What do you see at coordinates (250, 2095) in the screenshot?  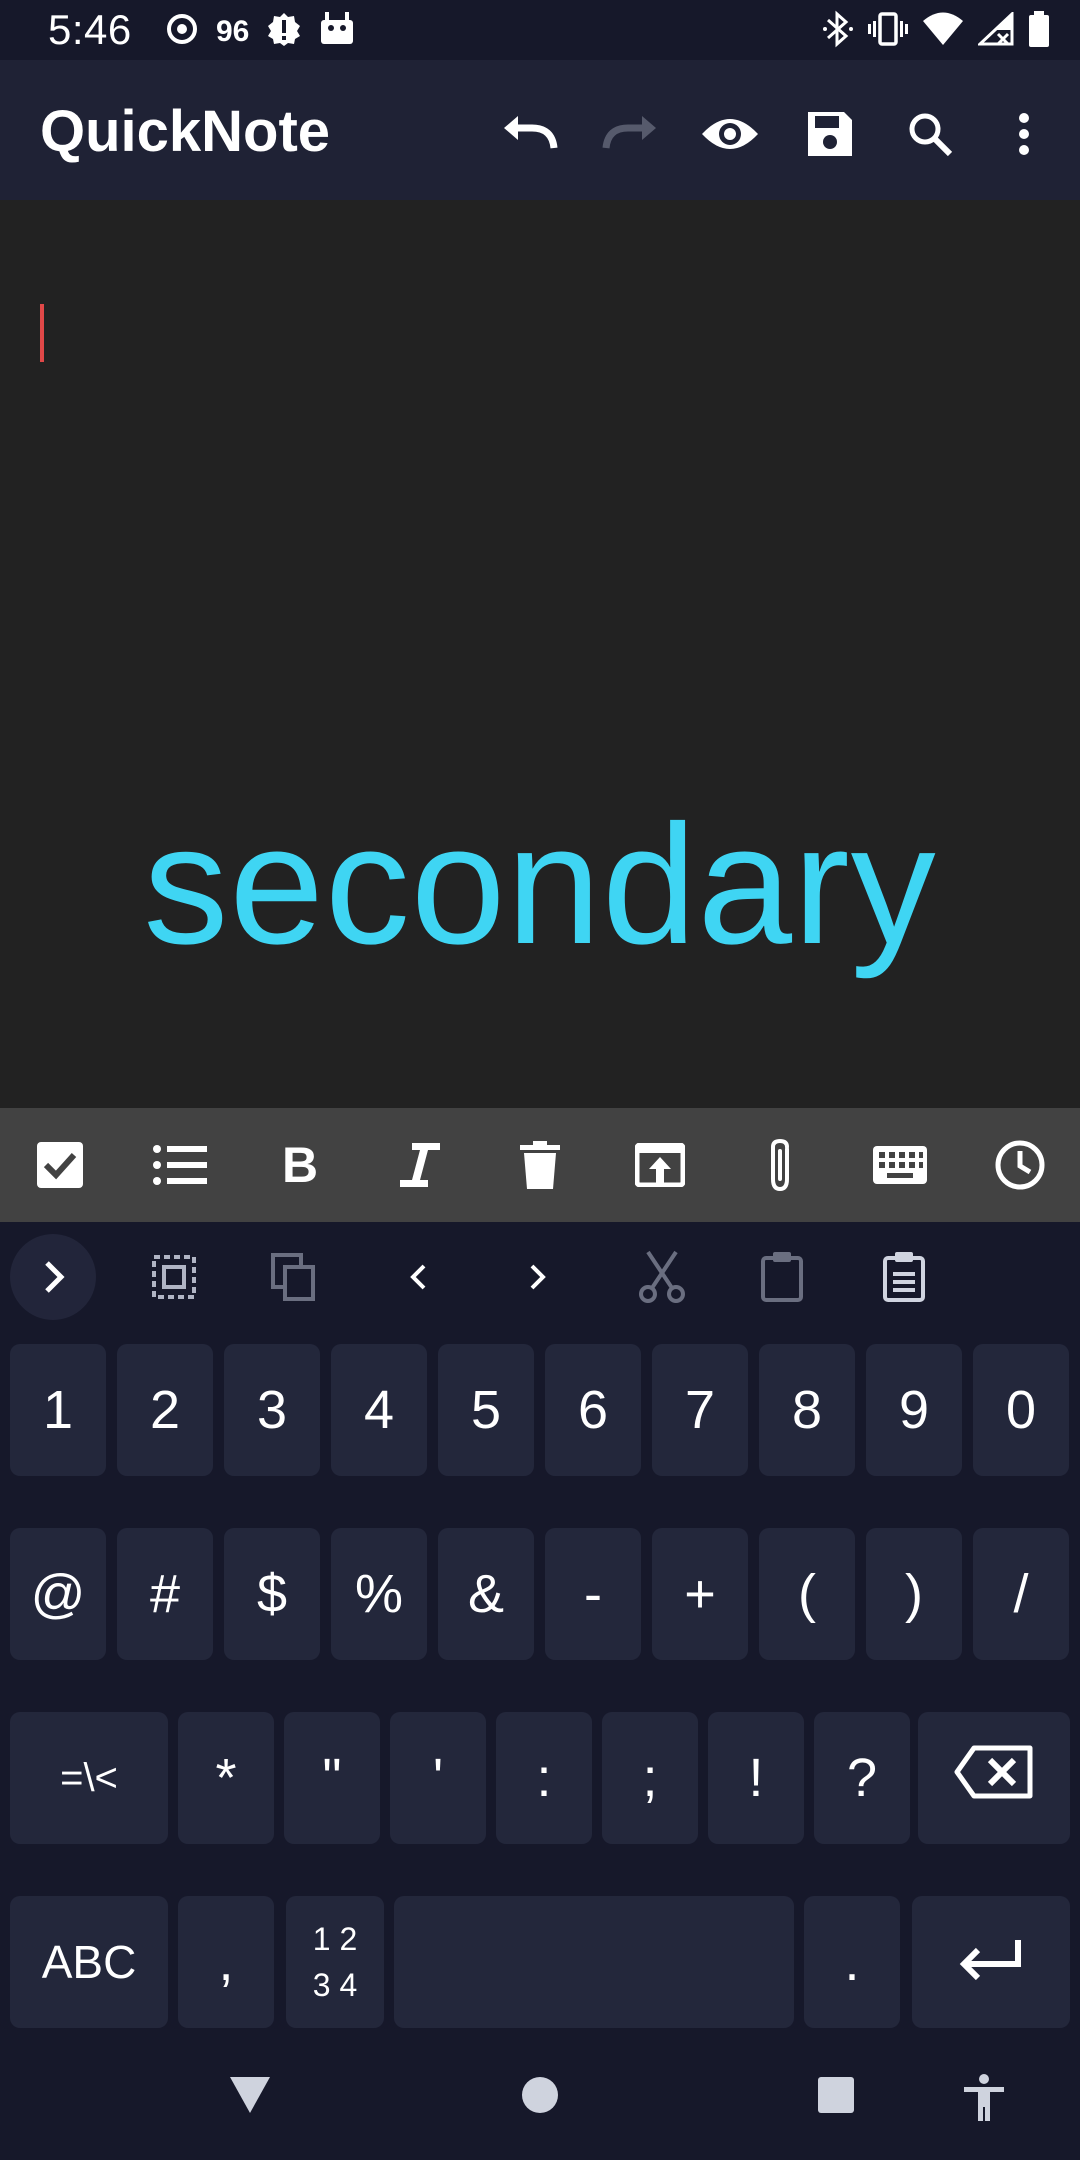 I see `back-icon` at bounding box center [250, 2095].